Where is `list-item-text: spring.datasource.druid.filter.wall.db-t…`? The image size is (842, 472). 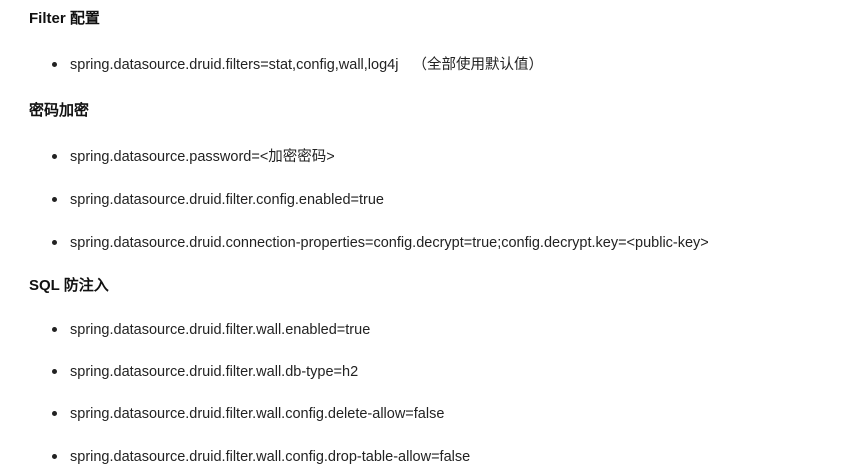
list-item-text: spring.datasource.druid.filter.wall.db-t… is located at coordinates (214, 372).